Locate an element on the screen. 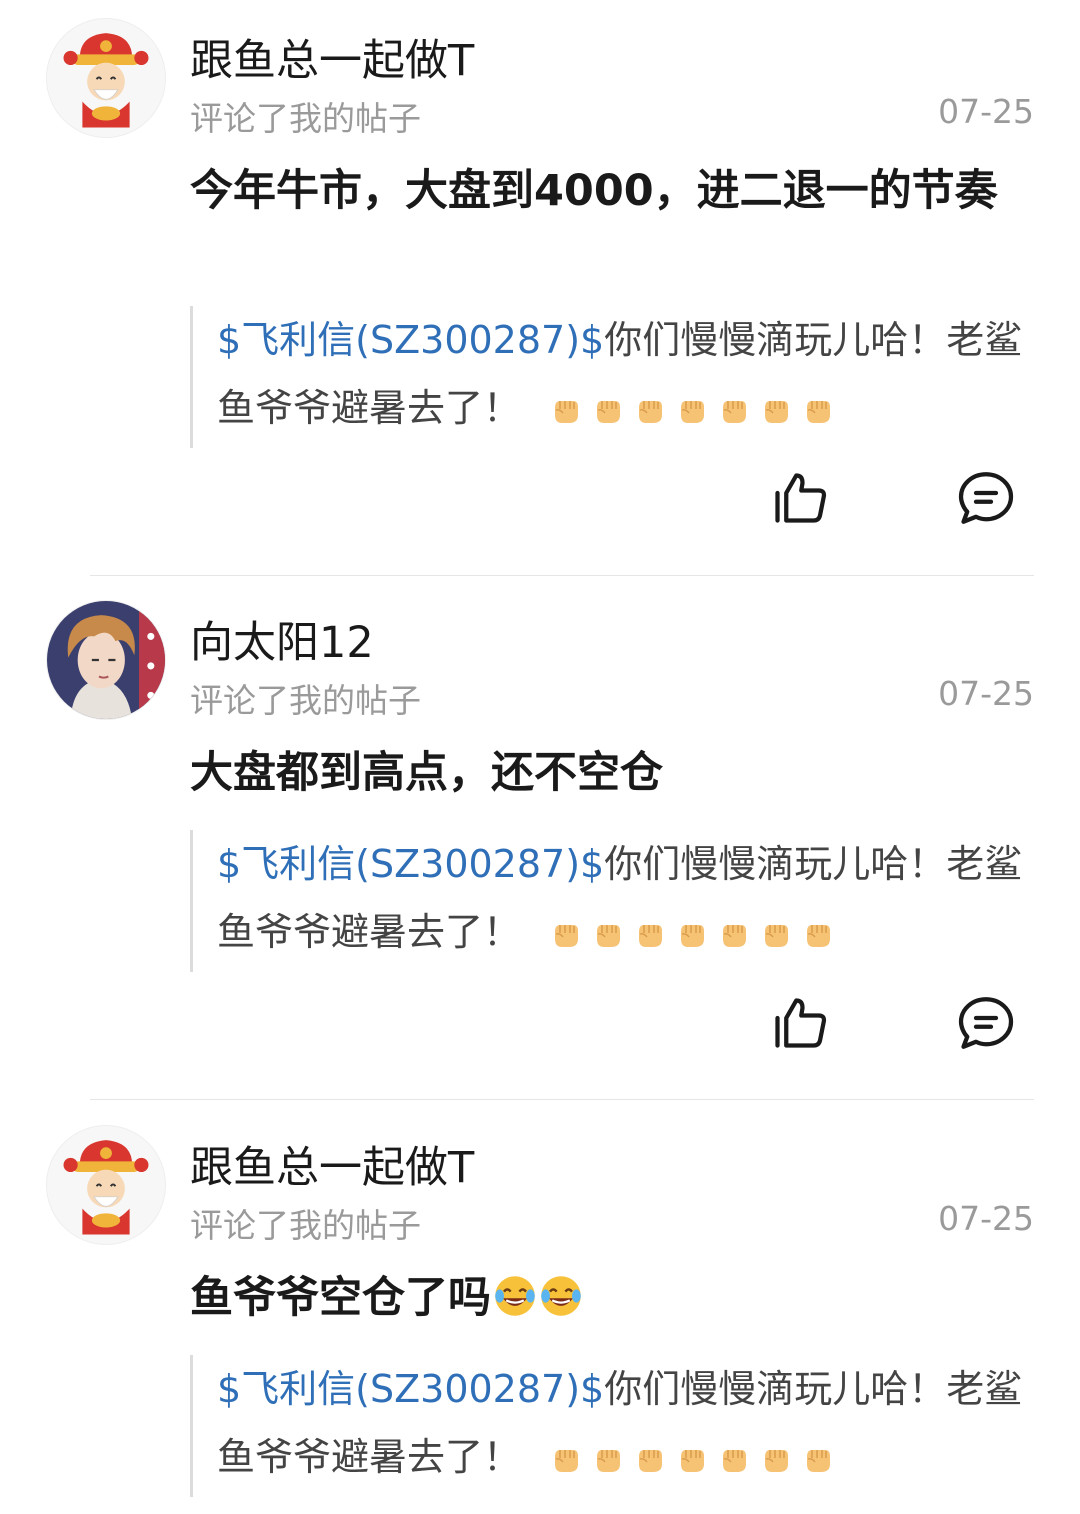  comment-text: 鱼爷爷空仓了吗 is located at coordinates (340, 1298).